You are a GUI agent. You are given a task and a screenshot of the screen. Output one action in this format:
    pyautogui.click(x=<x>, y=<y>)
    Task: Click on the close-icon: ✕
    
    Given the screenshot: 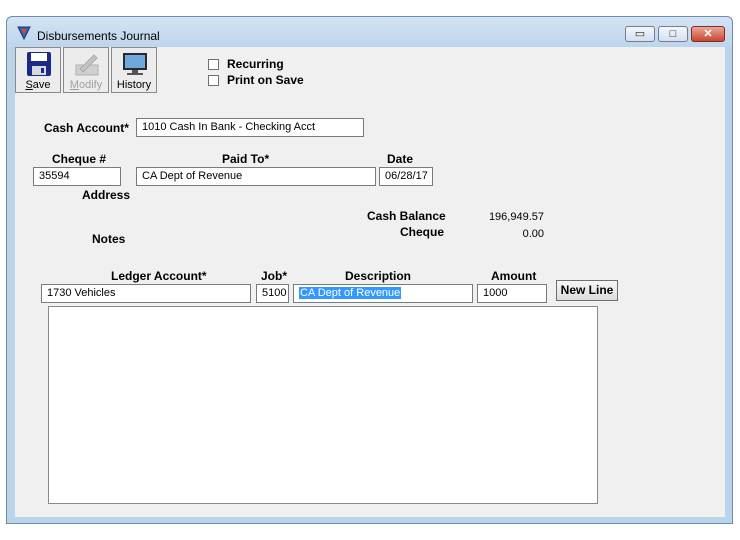 What is the action you would take?
    pyautogui.click(x=708, y=34)
    